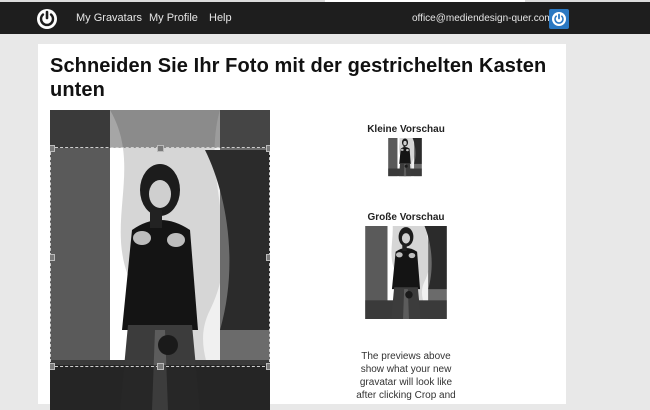  Describe the element at coordinates (52, 366) in the screenshot. I see `crop-handle-sw` at that location.